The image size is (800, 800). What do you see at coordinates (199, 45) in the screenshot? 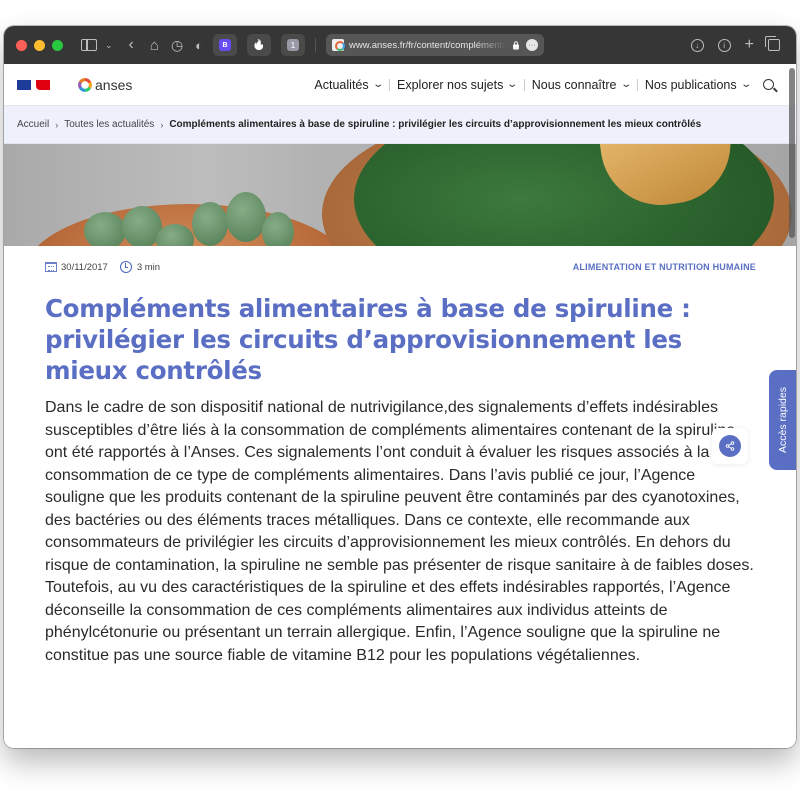
I see `shield-icon: ◐` at bounding box center [199, 45].